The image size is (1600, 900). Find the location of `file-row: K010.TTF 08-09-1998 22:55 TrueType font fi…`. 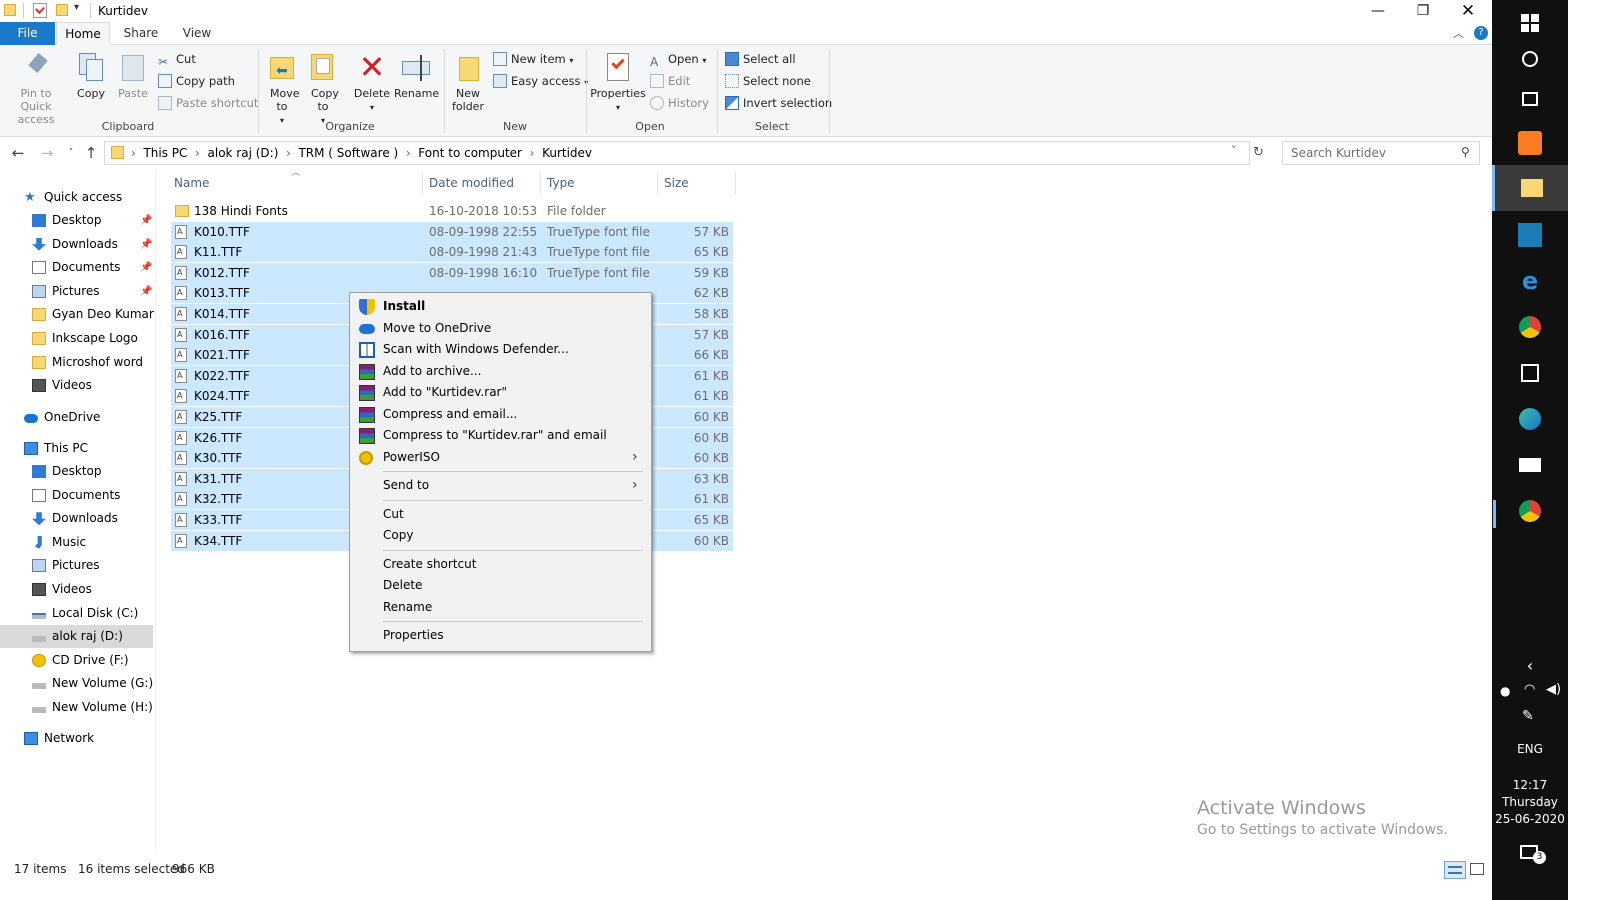

file-row: K010.TTF 08-09-1998 22:55 TrueType font fi… is located at coordinates (452, 231).